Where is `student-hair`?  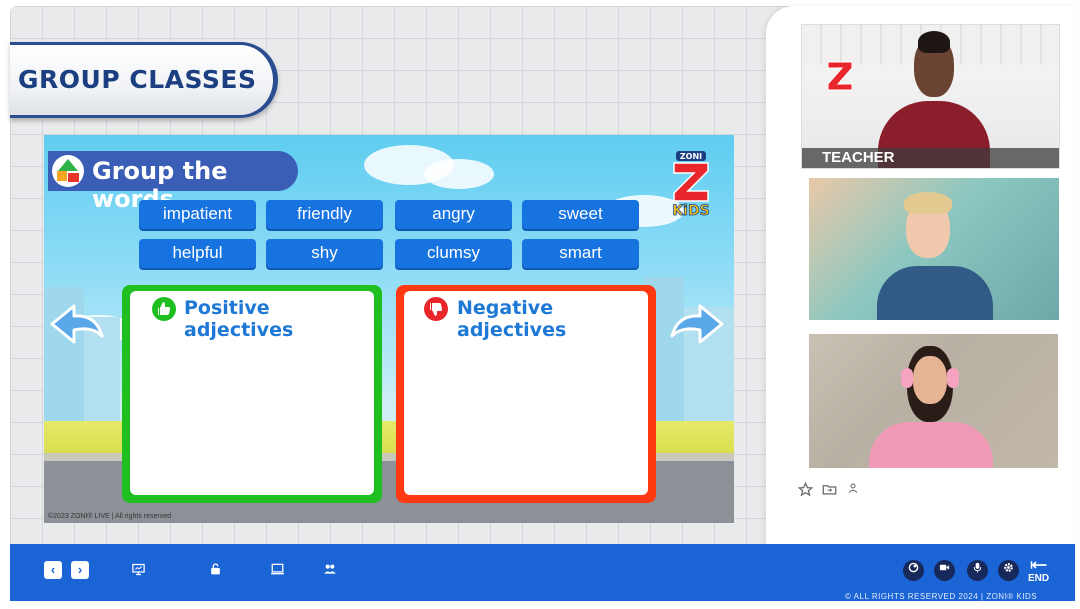
student-hair is located at coordinates (928, 203).